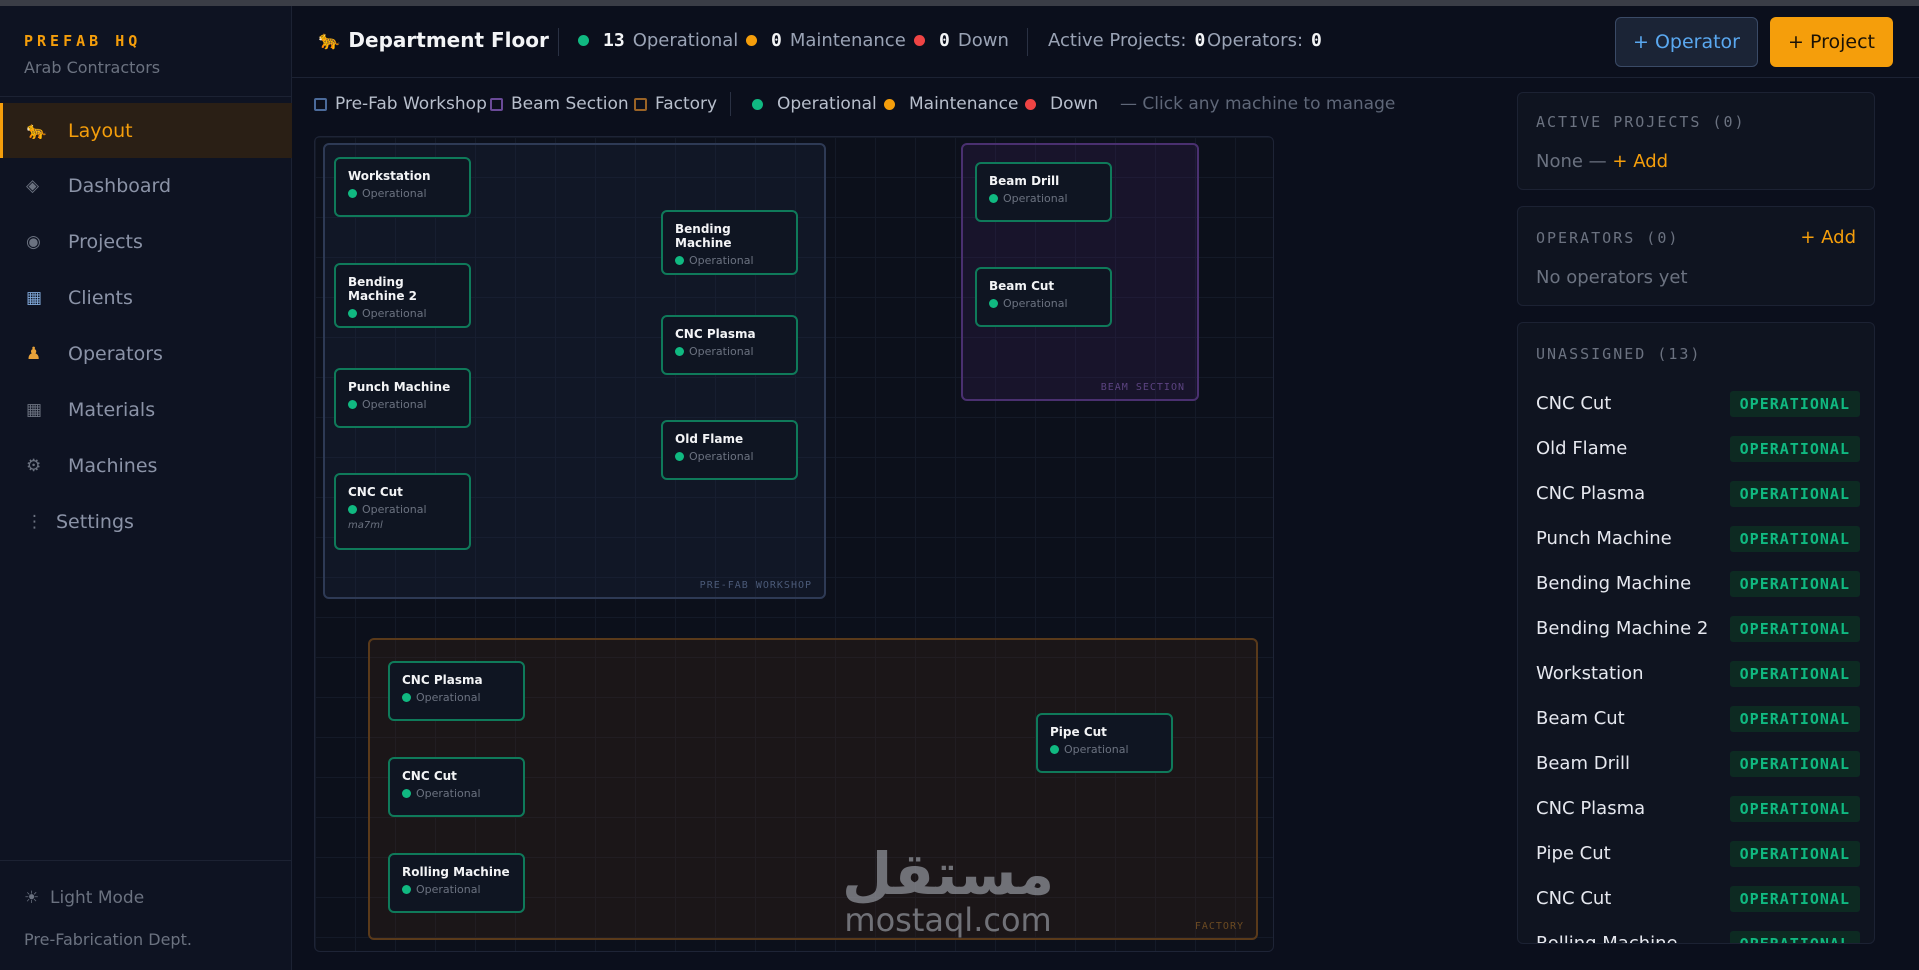  What do you see at coordinates (583, 40) in the screenshot?
I see `operational-dot-icon` at bounding box center [583, 40].